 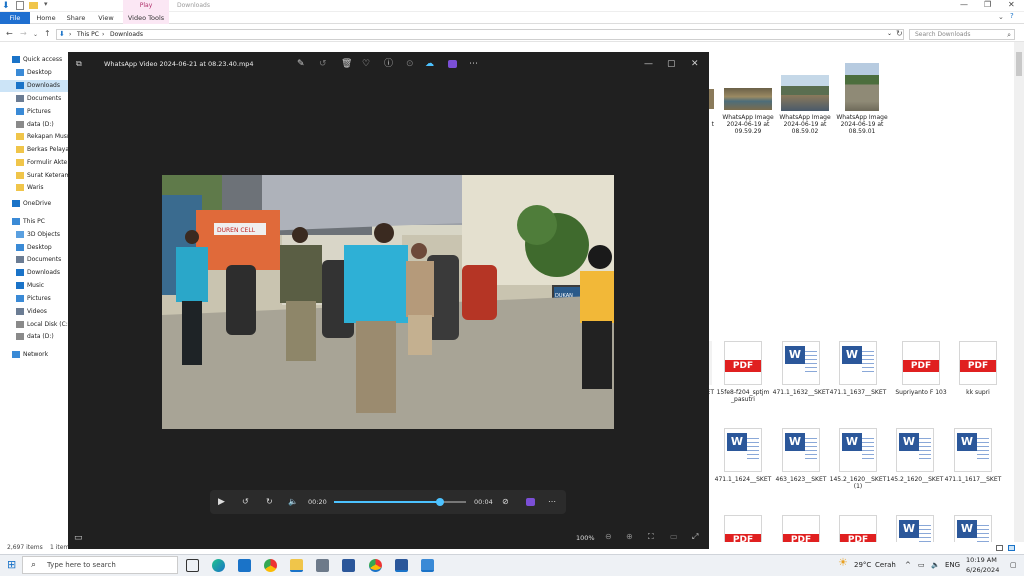 I want to click on zoom-out-icon: ⊖, so click(x=608, y=536).